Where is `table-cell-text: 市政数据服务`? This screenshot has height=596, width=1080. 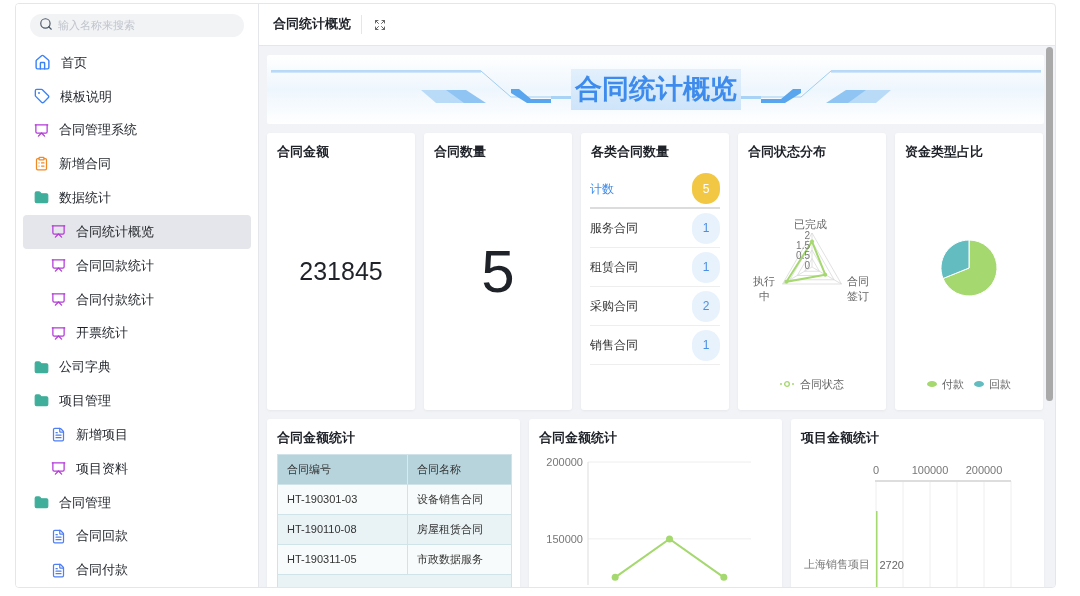 table-cell-text: 市政数据服务 is located at coordinates (450, 560).